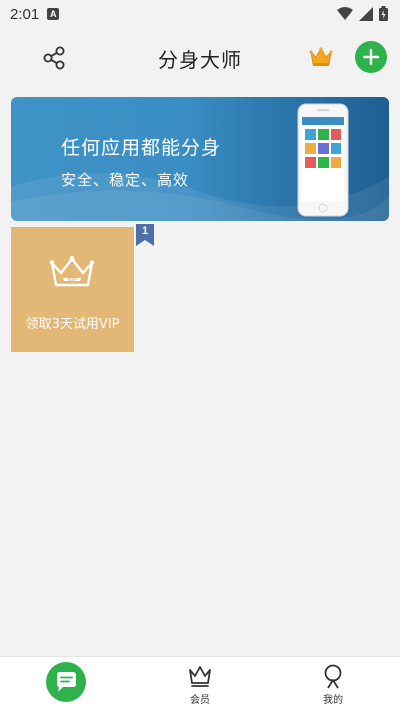 The image size is (400, 710). What do you see at coordinates (72, 280) in the screenshot?
I see `svg-text: VIP` at bounding box center [72, 280].